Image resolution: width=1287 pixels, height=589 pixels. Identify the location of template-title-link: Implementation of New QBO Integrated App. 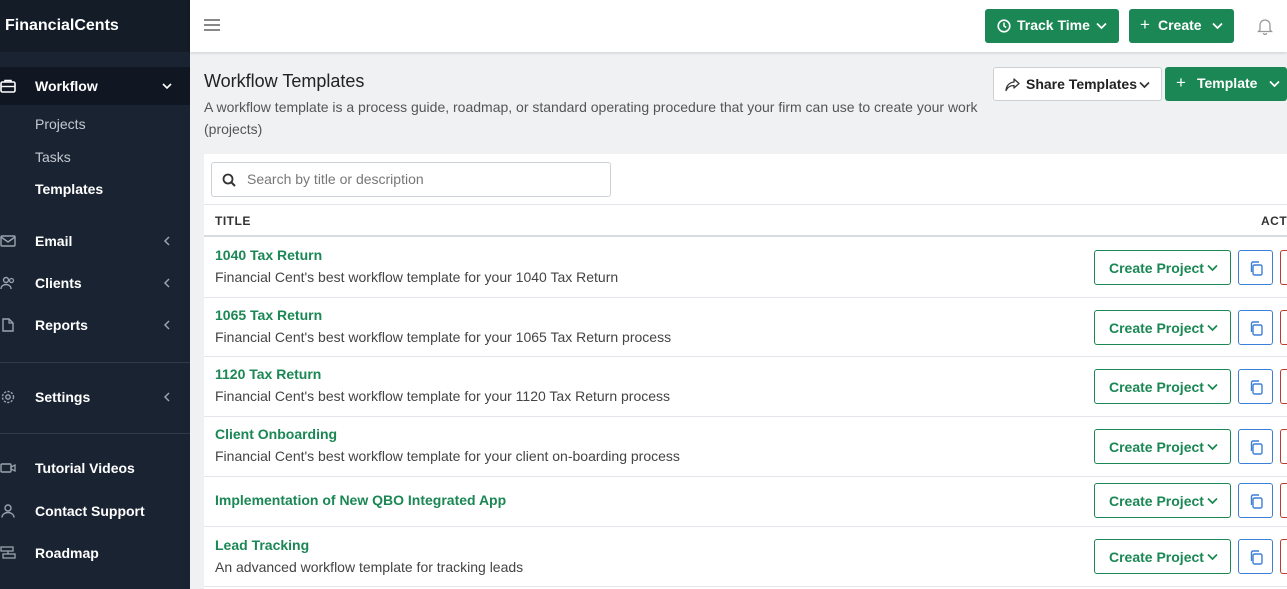
(360, 500).